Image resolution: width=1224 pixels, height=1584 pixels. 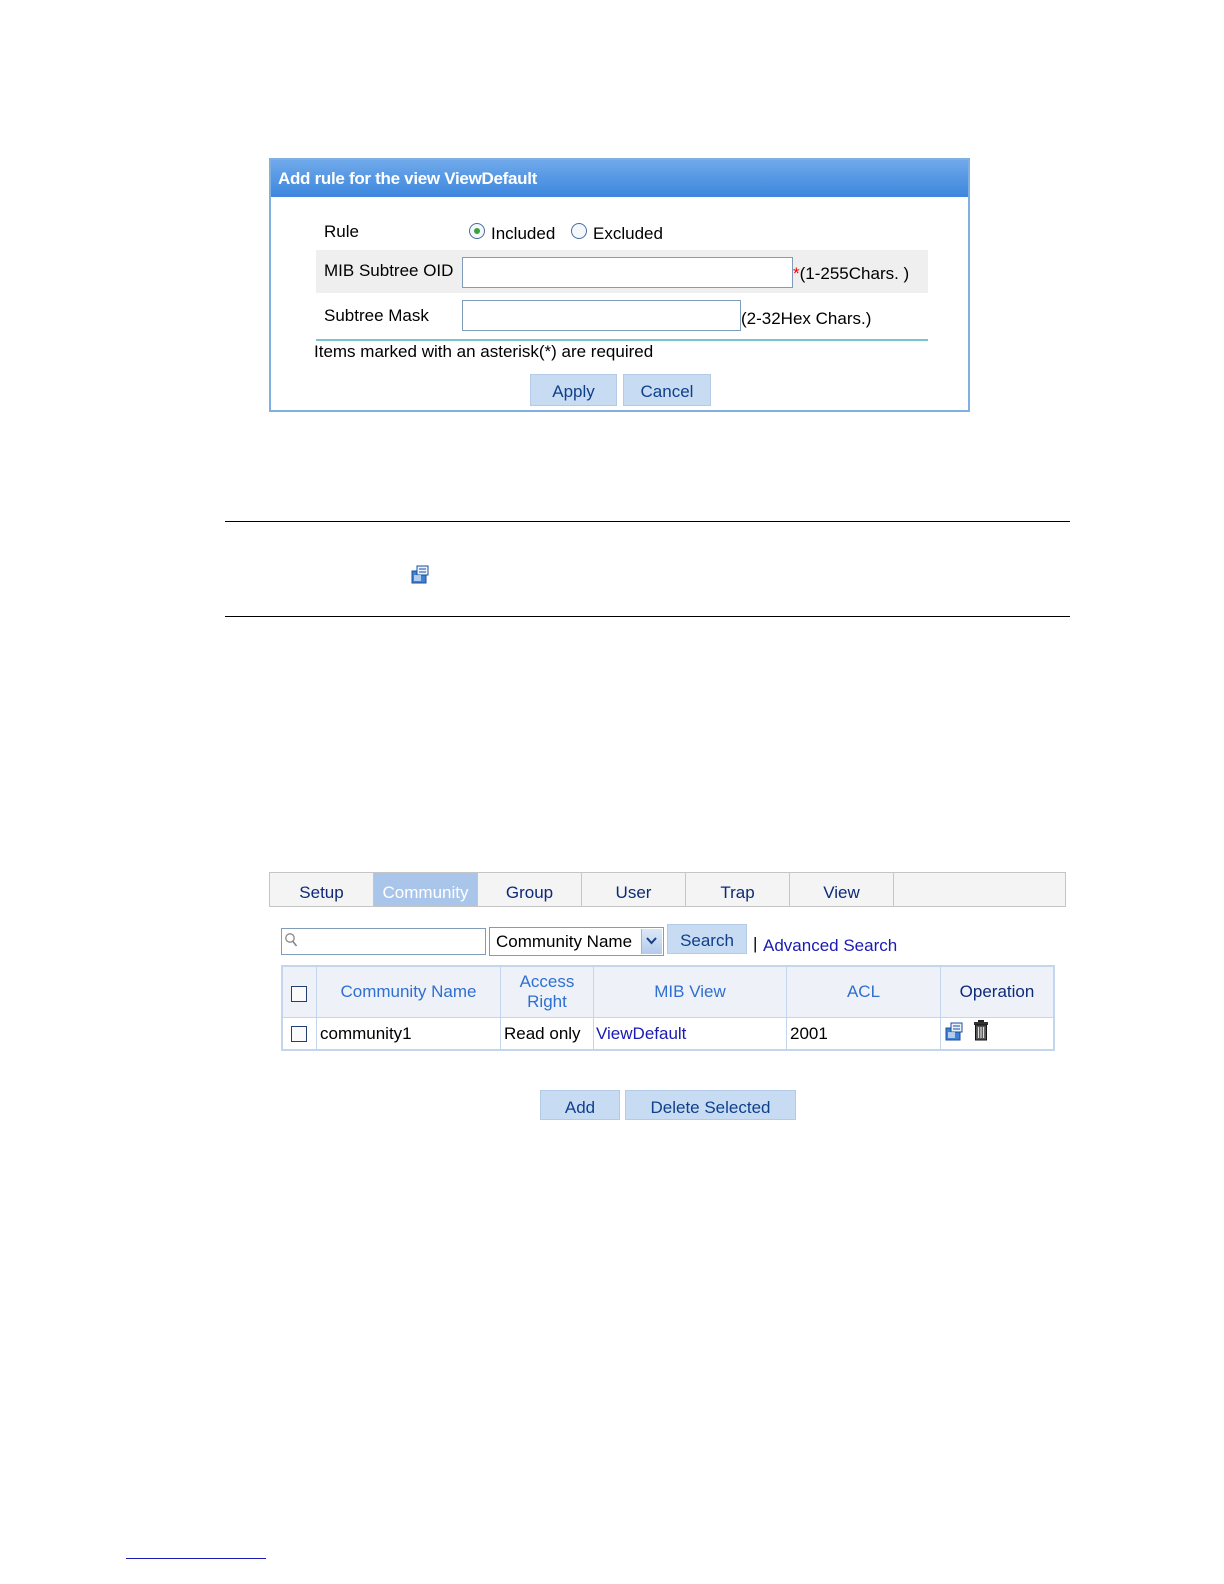 What do you see at coordinates (979, 889) in the screenshot?
I see `tab-filler` at bounding box center [979, 889].